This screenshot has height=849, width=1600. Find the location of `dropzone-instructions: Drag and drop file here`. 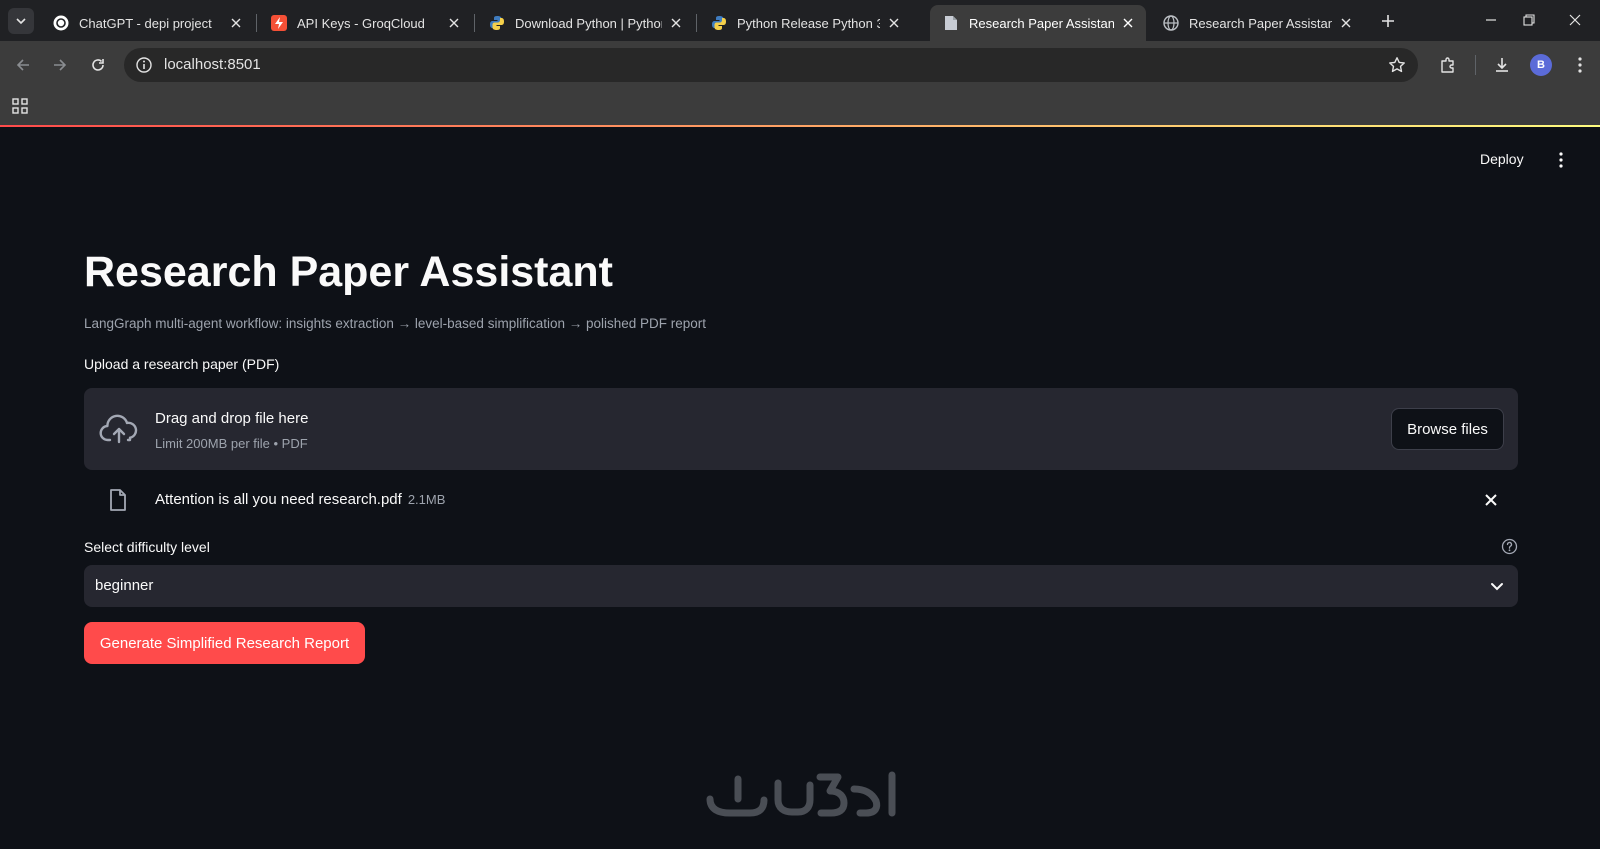

dropzone-instructions: Drag and drop file here is located at coordinates (232, 418).